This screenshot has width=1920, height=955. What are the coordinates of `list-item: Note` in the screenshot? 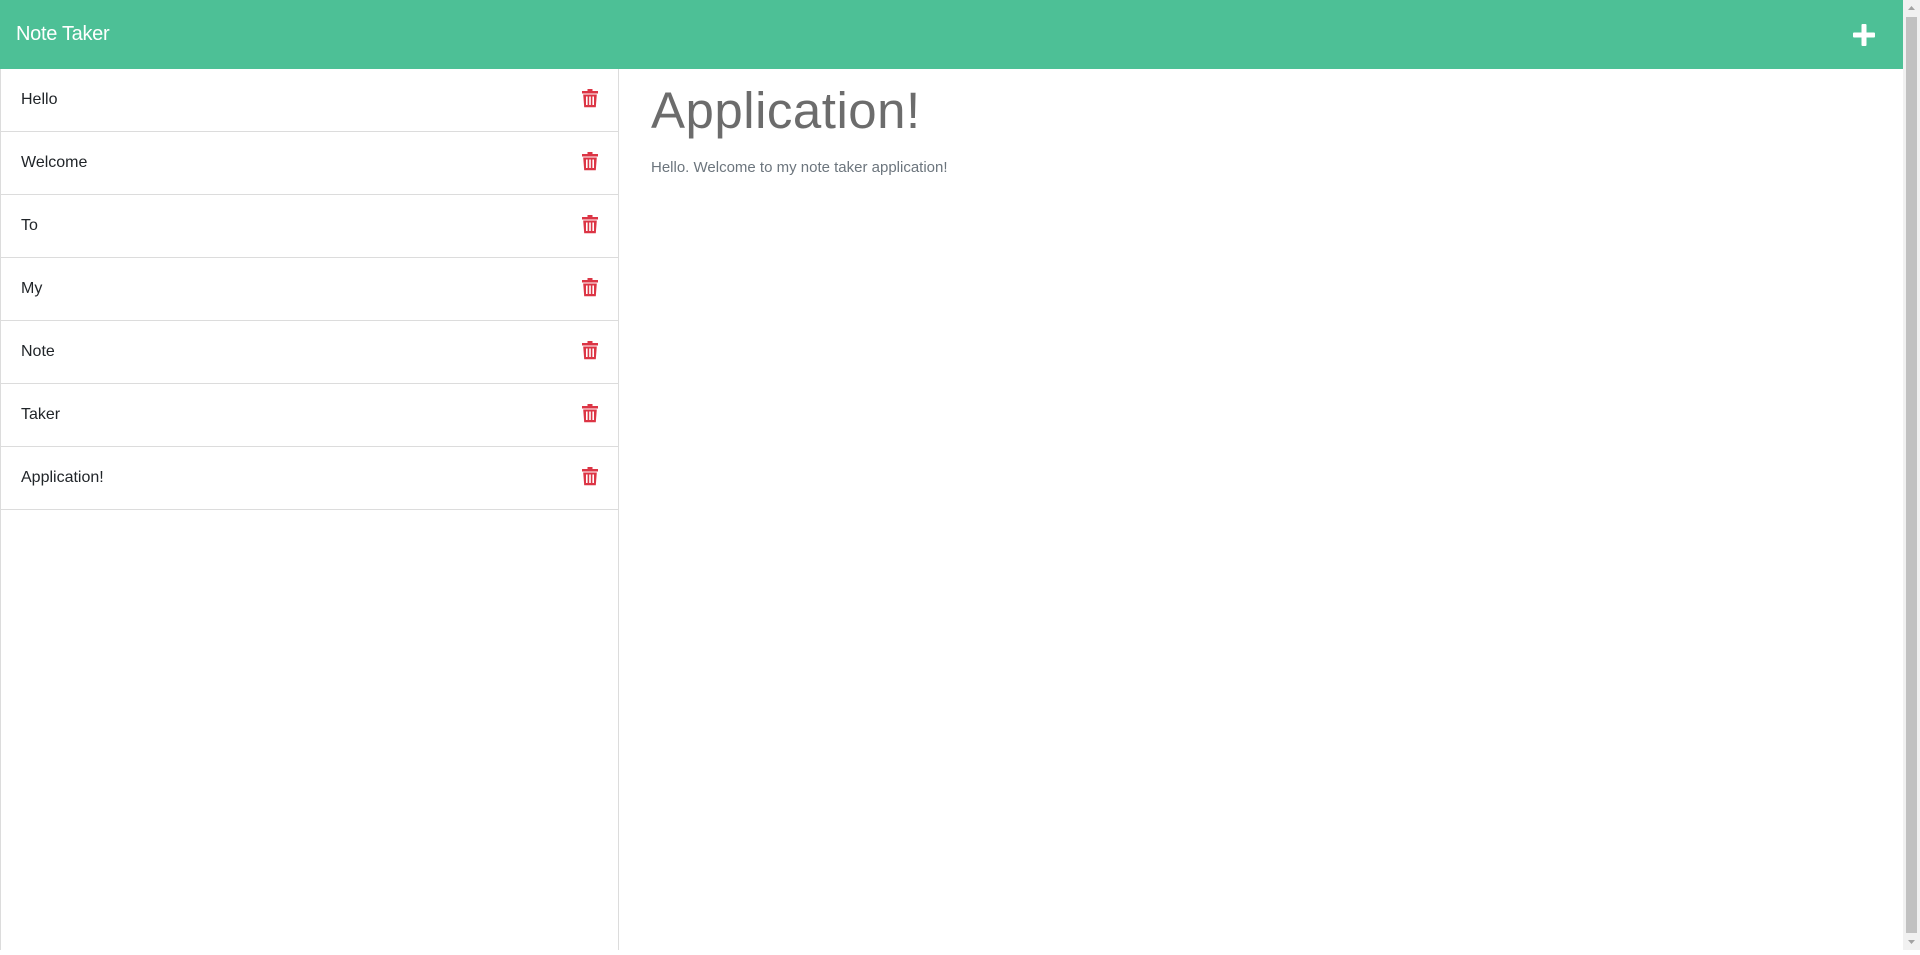 It's located at (309, 352).